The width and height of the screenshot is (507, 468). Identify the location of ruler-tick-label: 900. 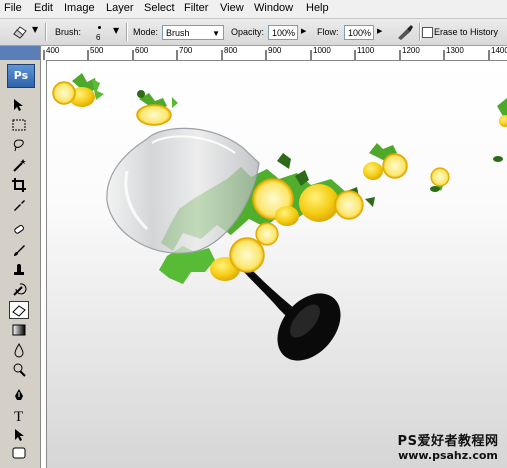
(275, 50).